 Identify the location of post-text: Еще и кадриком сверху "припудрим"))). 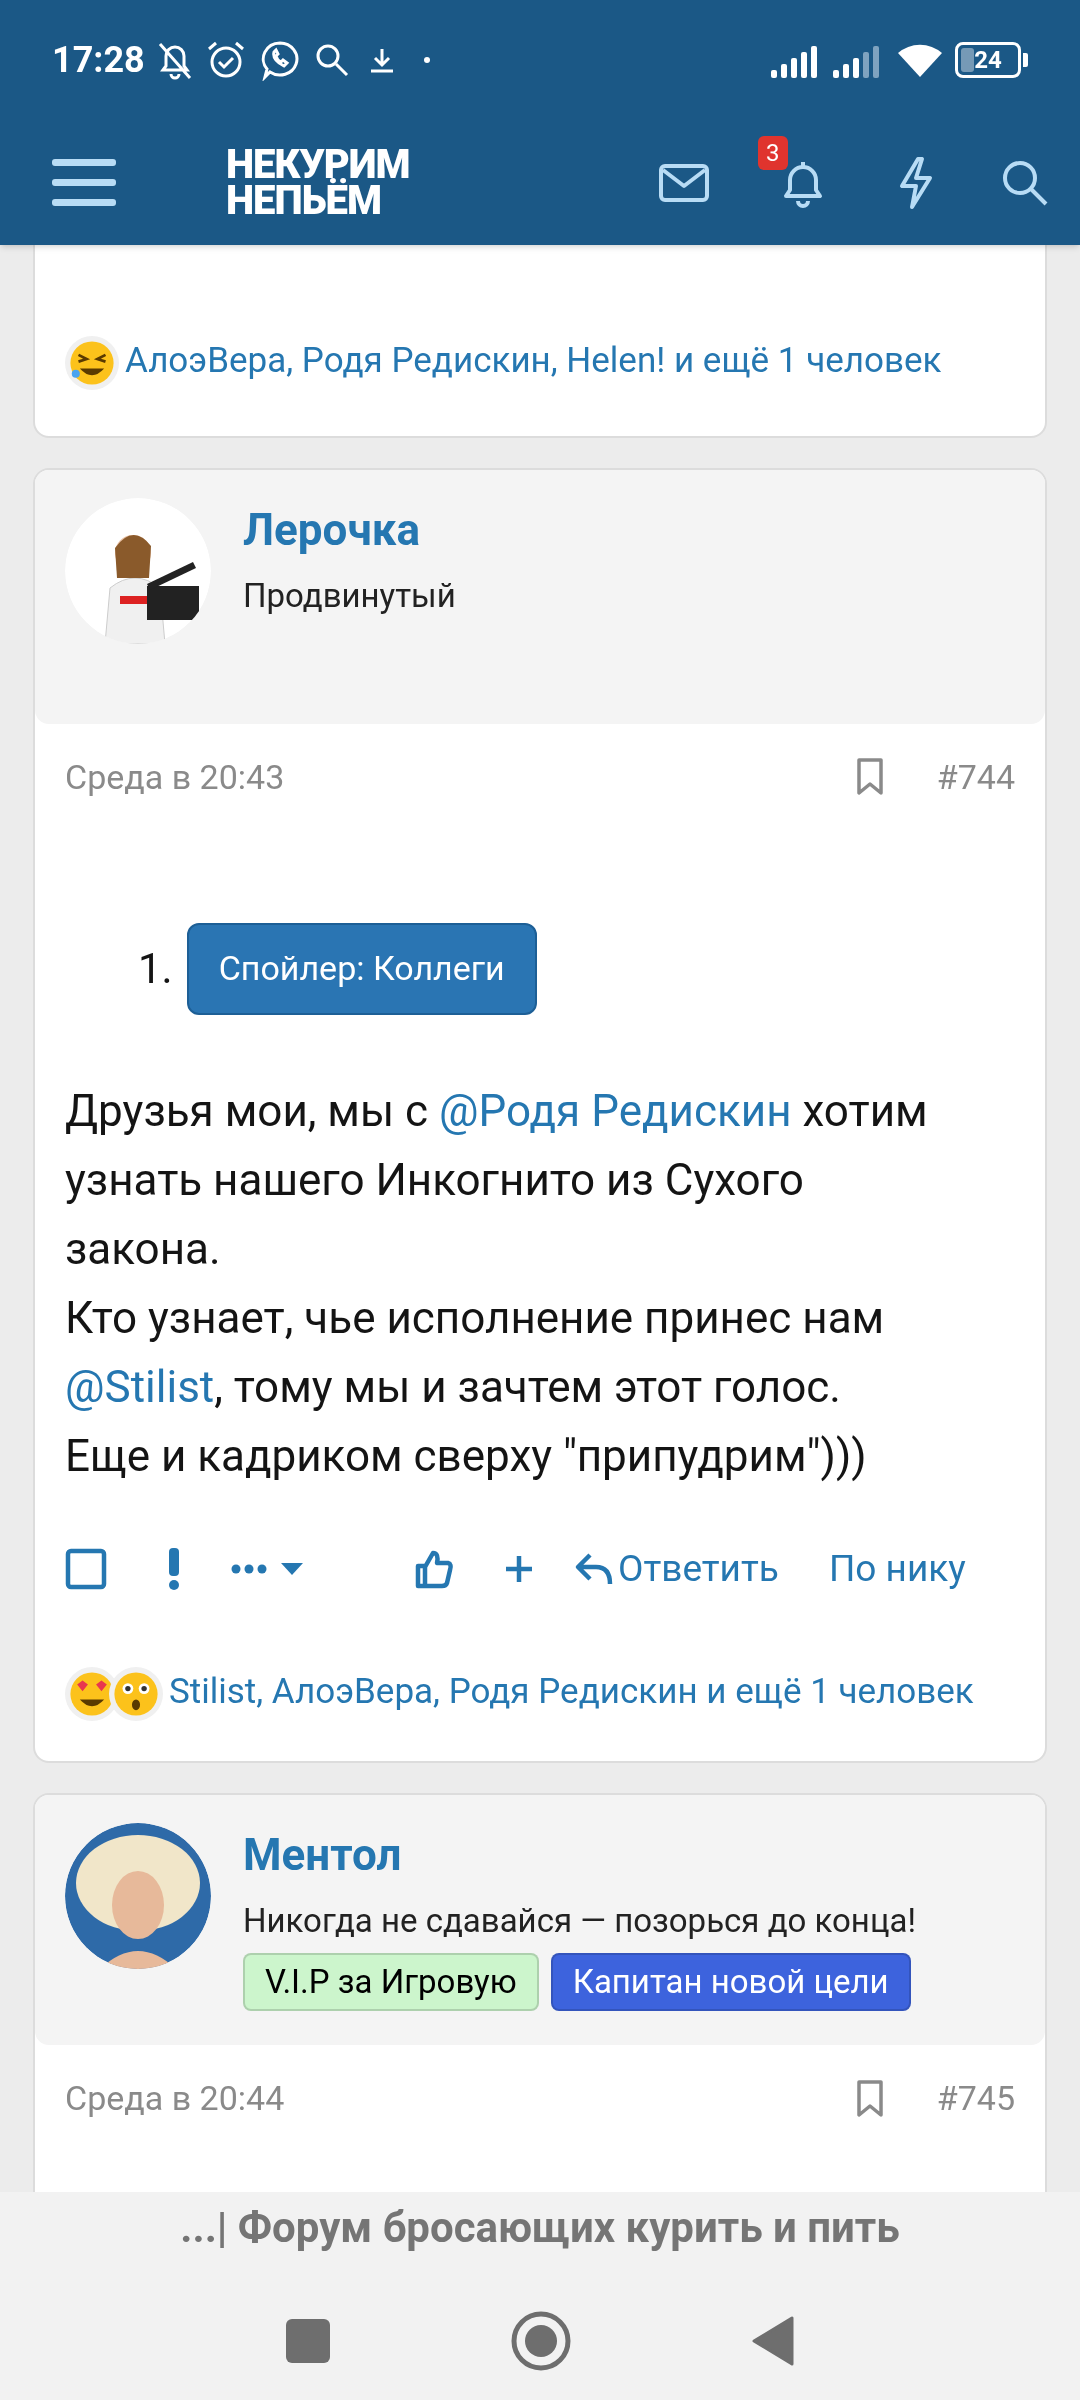
(466, 1456).